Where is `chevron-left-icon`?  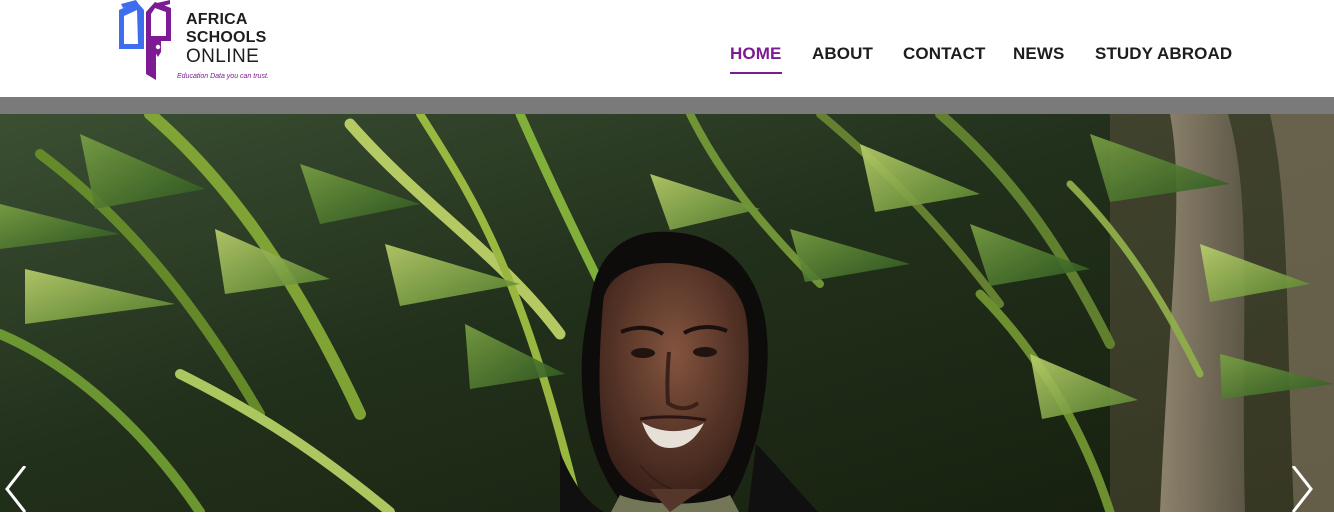
chevron-left-icon is located at coordinates (16, 489).